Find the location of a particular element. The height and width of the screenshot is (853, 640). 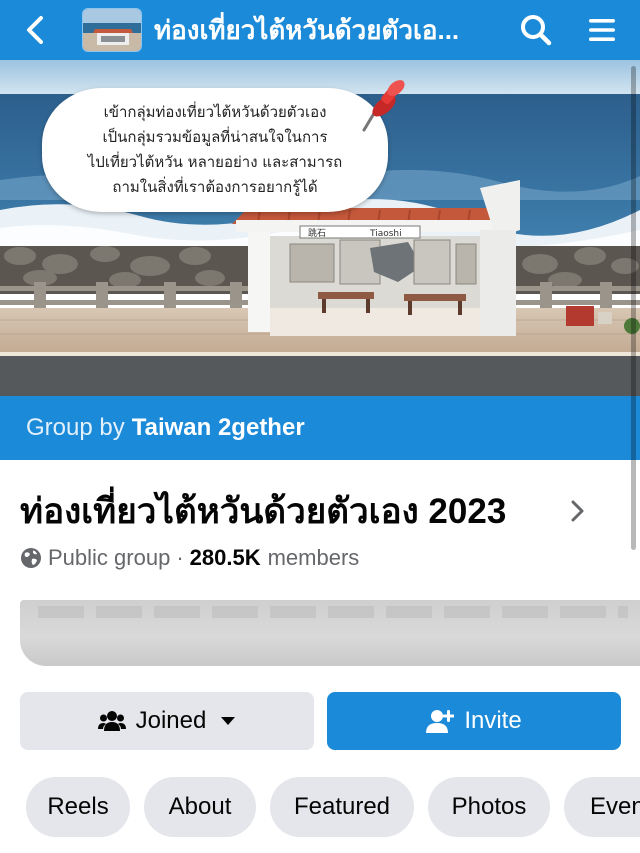

bubble-line-2: เป็นกลุ่มรวมข้อมูลที่น่าสนใจในการ is located at coordinates (215, 137).